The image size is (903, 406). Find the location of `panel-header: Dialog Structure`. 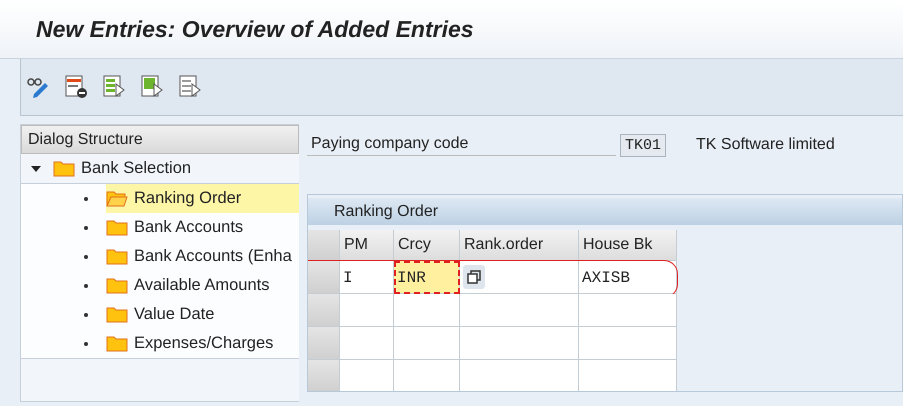

panel-header: Dialog Structure is located at coordinates (160, 139).